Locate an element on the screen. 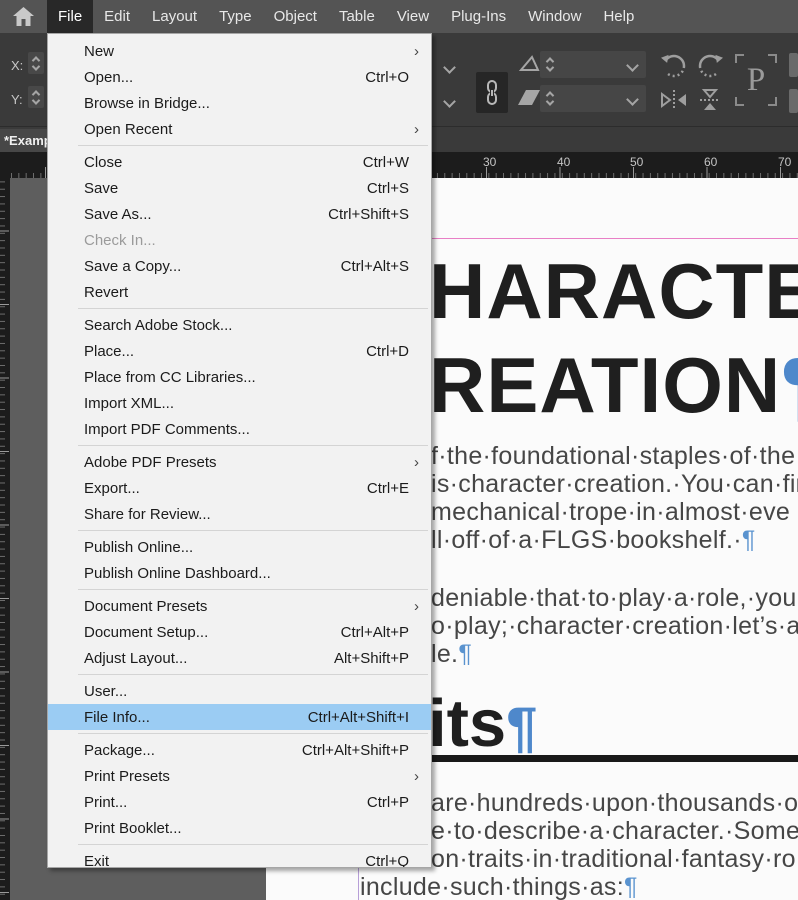 This screenshot has height=900, width=798. doc-body-line: le.¶ is located at coordinates (452, 654).